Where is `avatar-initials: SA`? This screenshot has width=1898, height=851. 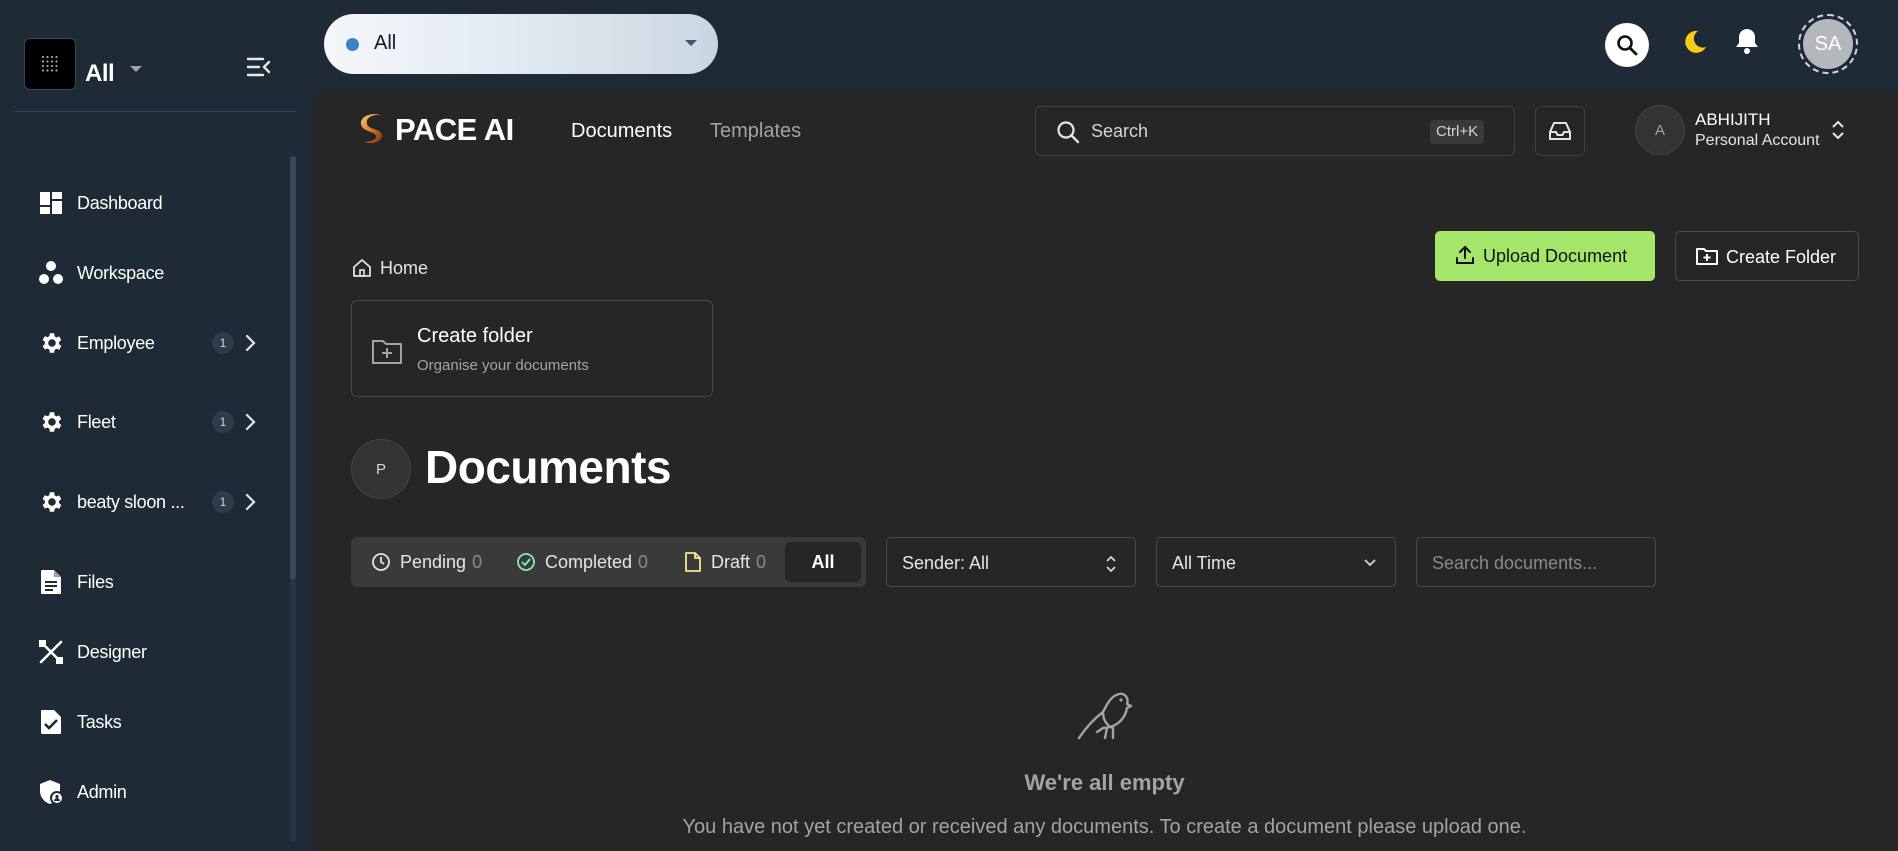 avatar-initials: SA is located at coordinates (1828, 44).